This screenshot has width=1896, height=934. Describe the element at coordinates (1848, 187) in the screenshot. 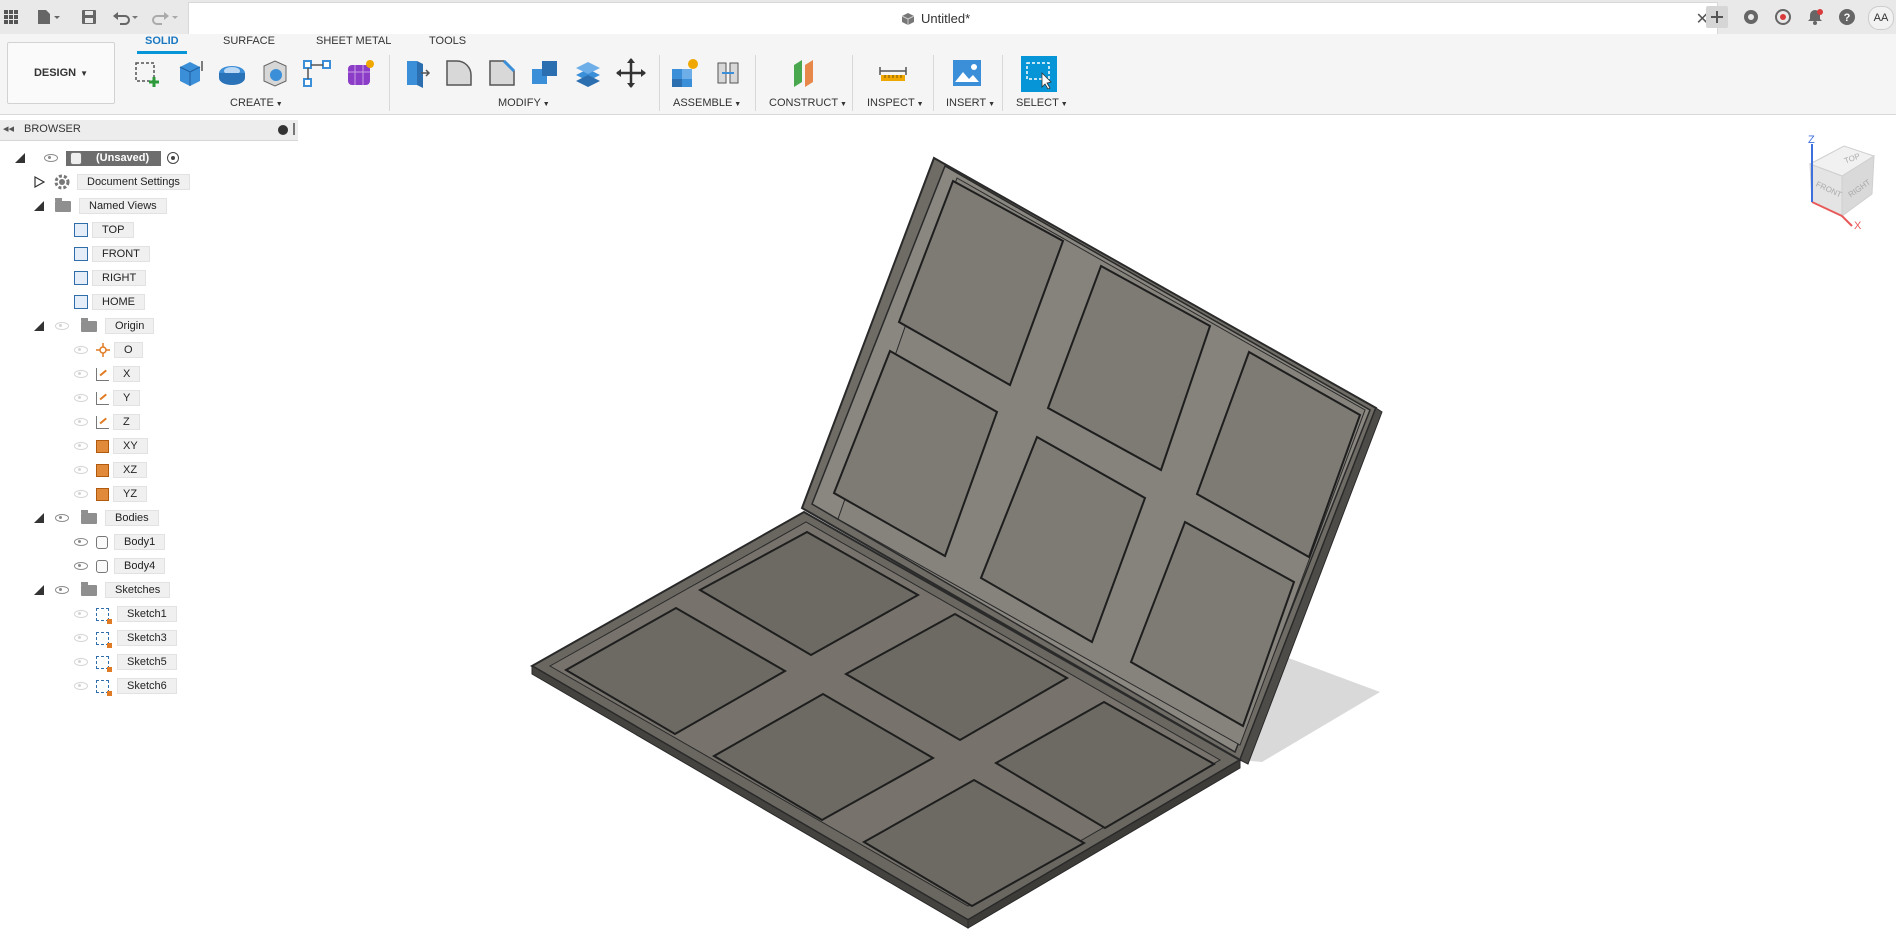

I see `view-cube: TOP FRONT RIGHT Z X` at that location.